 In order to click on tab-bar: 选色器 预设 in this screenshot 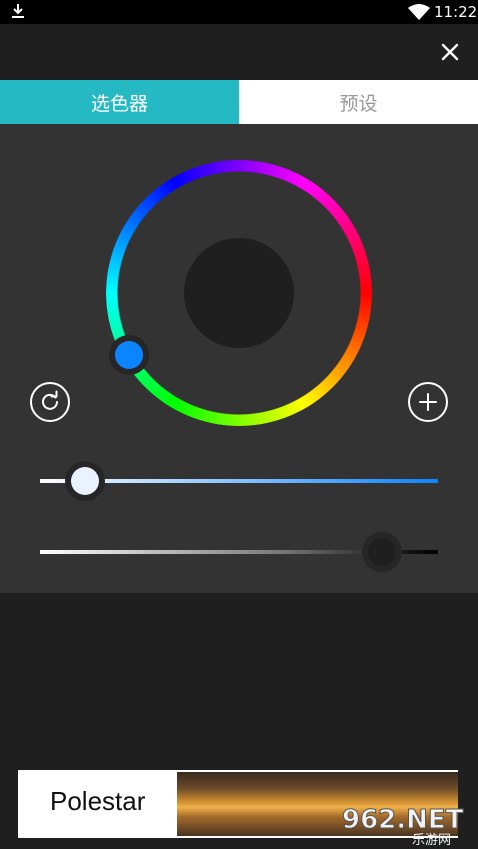, I will do `click(239, 102)`.